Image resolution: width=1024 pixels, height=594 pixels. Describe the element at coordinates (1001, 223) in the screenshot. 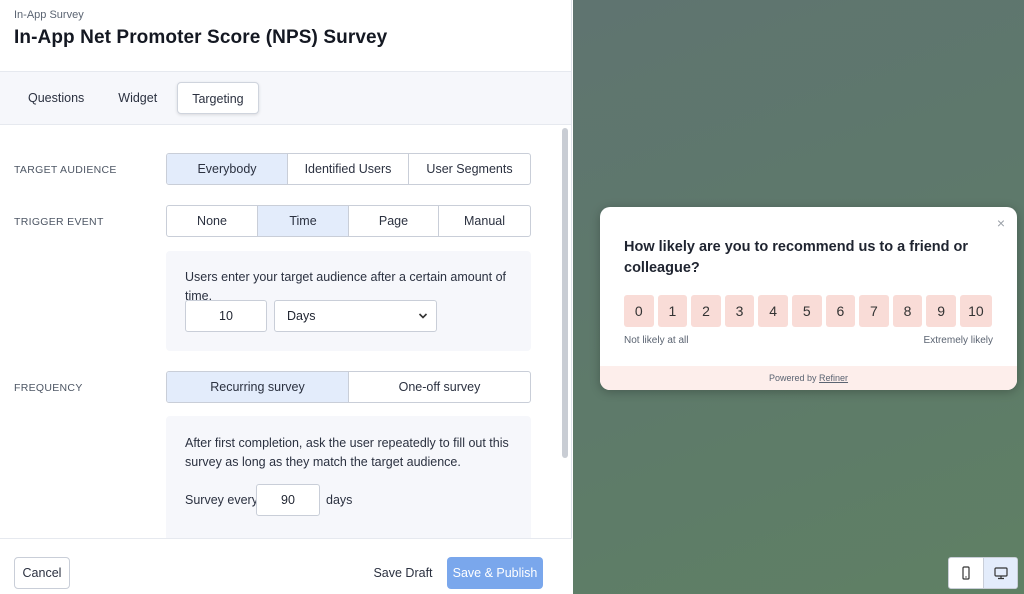

I see `close-icon: ×` at that location.